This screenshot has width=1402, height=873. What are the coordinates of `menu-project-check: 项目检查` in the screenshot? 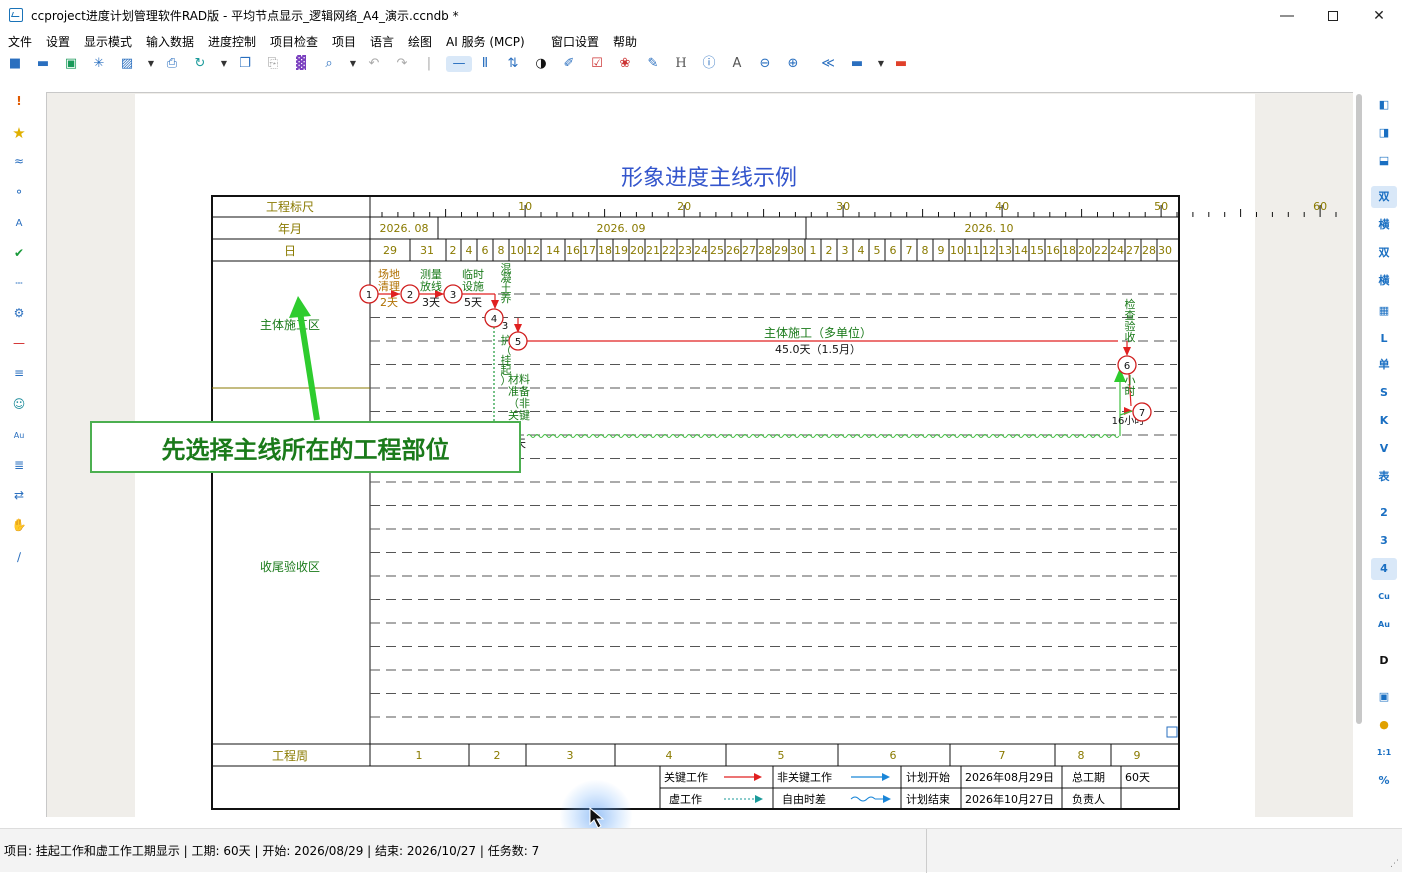 It's located at (294, 41).